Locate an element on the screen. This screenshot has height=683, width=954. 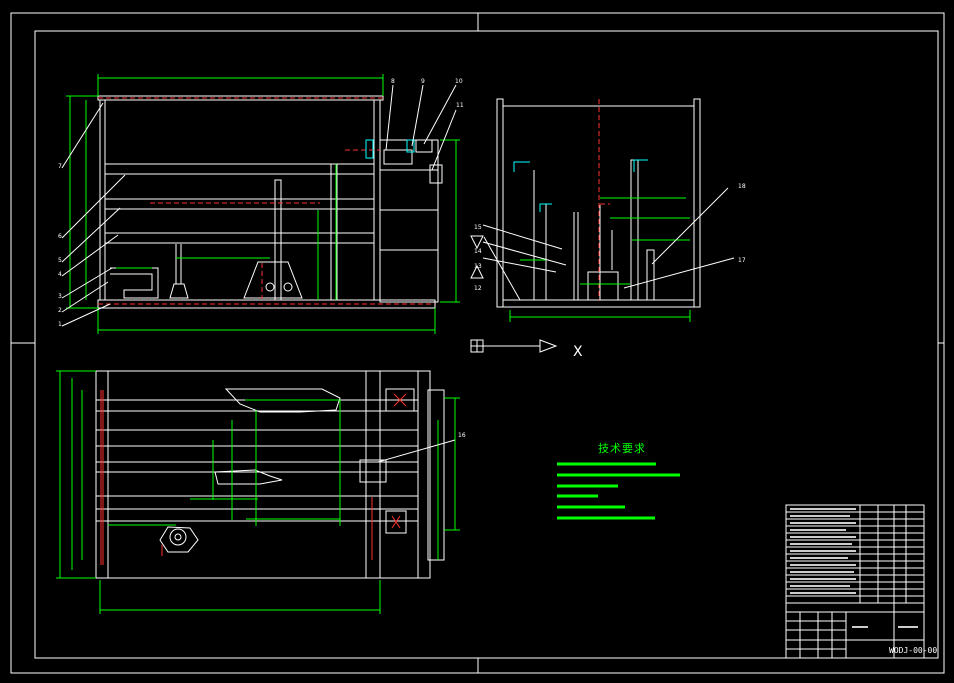
balloon-6: 6 is located at coordinates (60, 236).